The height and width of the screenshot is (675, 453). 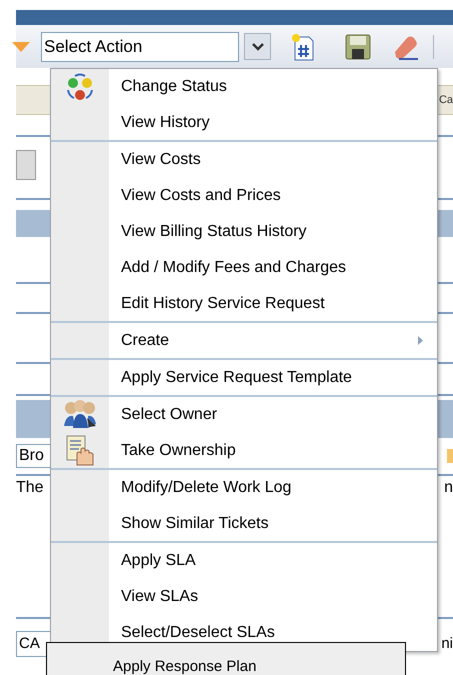 I want to click on menu-item: View Costs and Prices, so click(x=244, y=196).